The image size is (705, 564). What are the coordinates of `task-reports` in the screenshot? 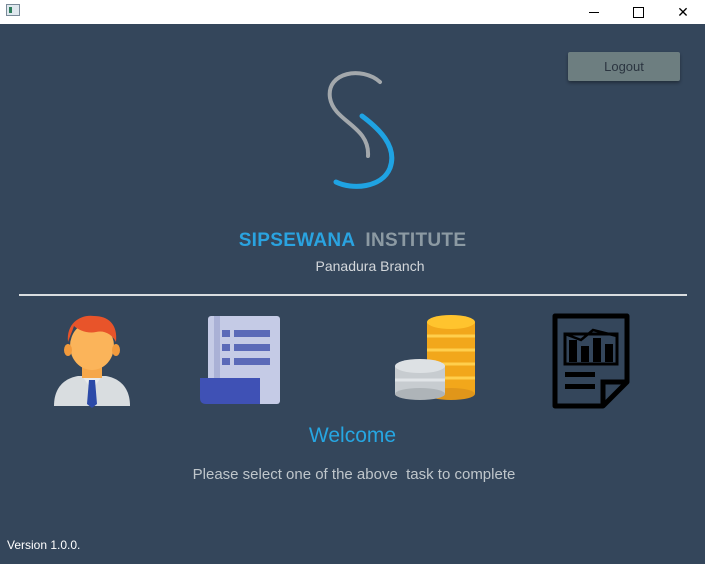 It's located at (592, 361).